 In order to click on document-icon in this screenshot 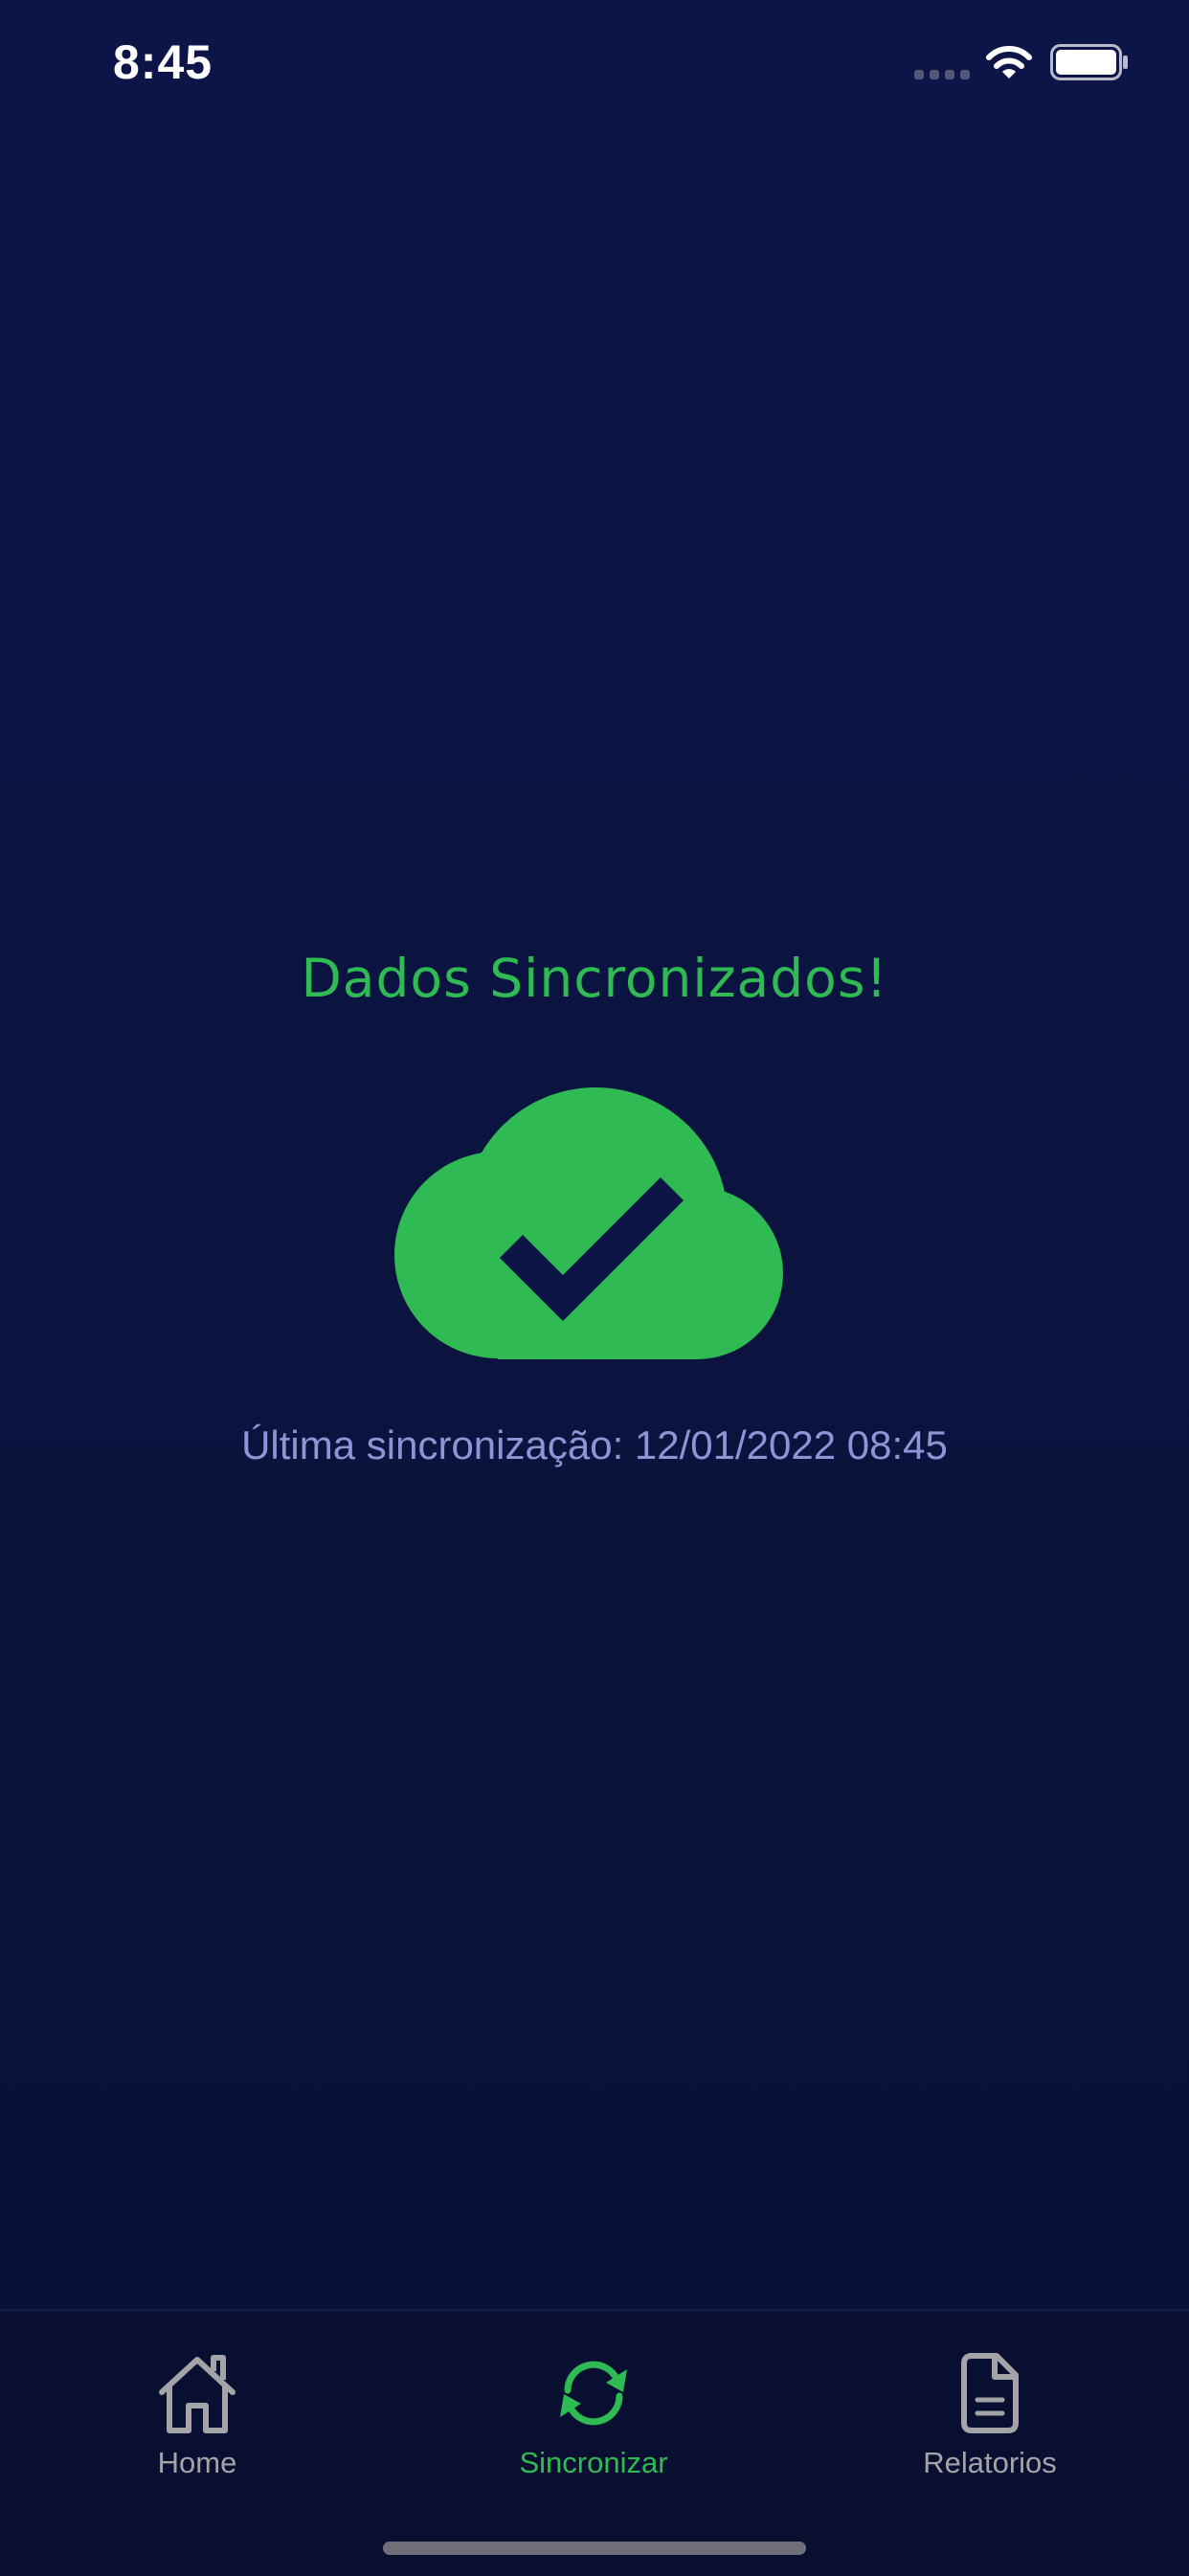, I will do `click(990, 2393)`.